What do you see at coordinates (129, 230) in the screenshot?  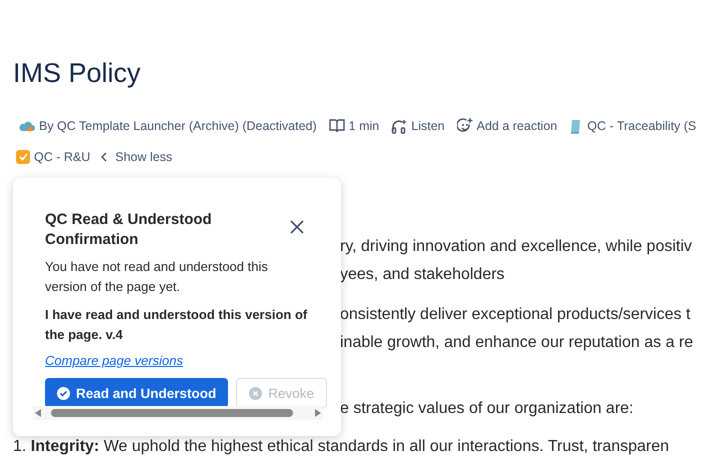 I see `popup-title: QC Read & Understood Confirmation` at bounding box center [129, 230].